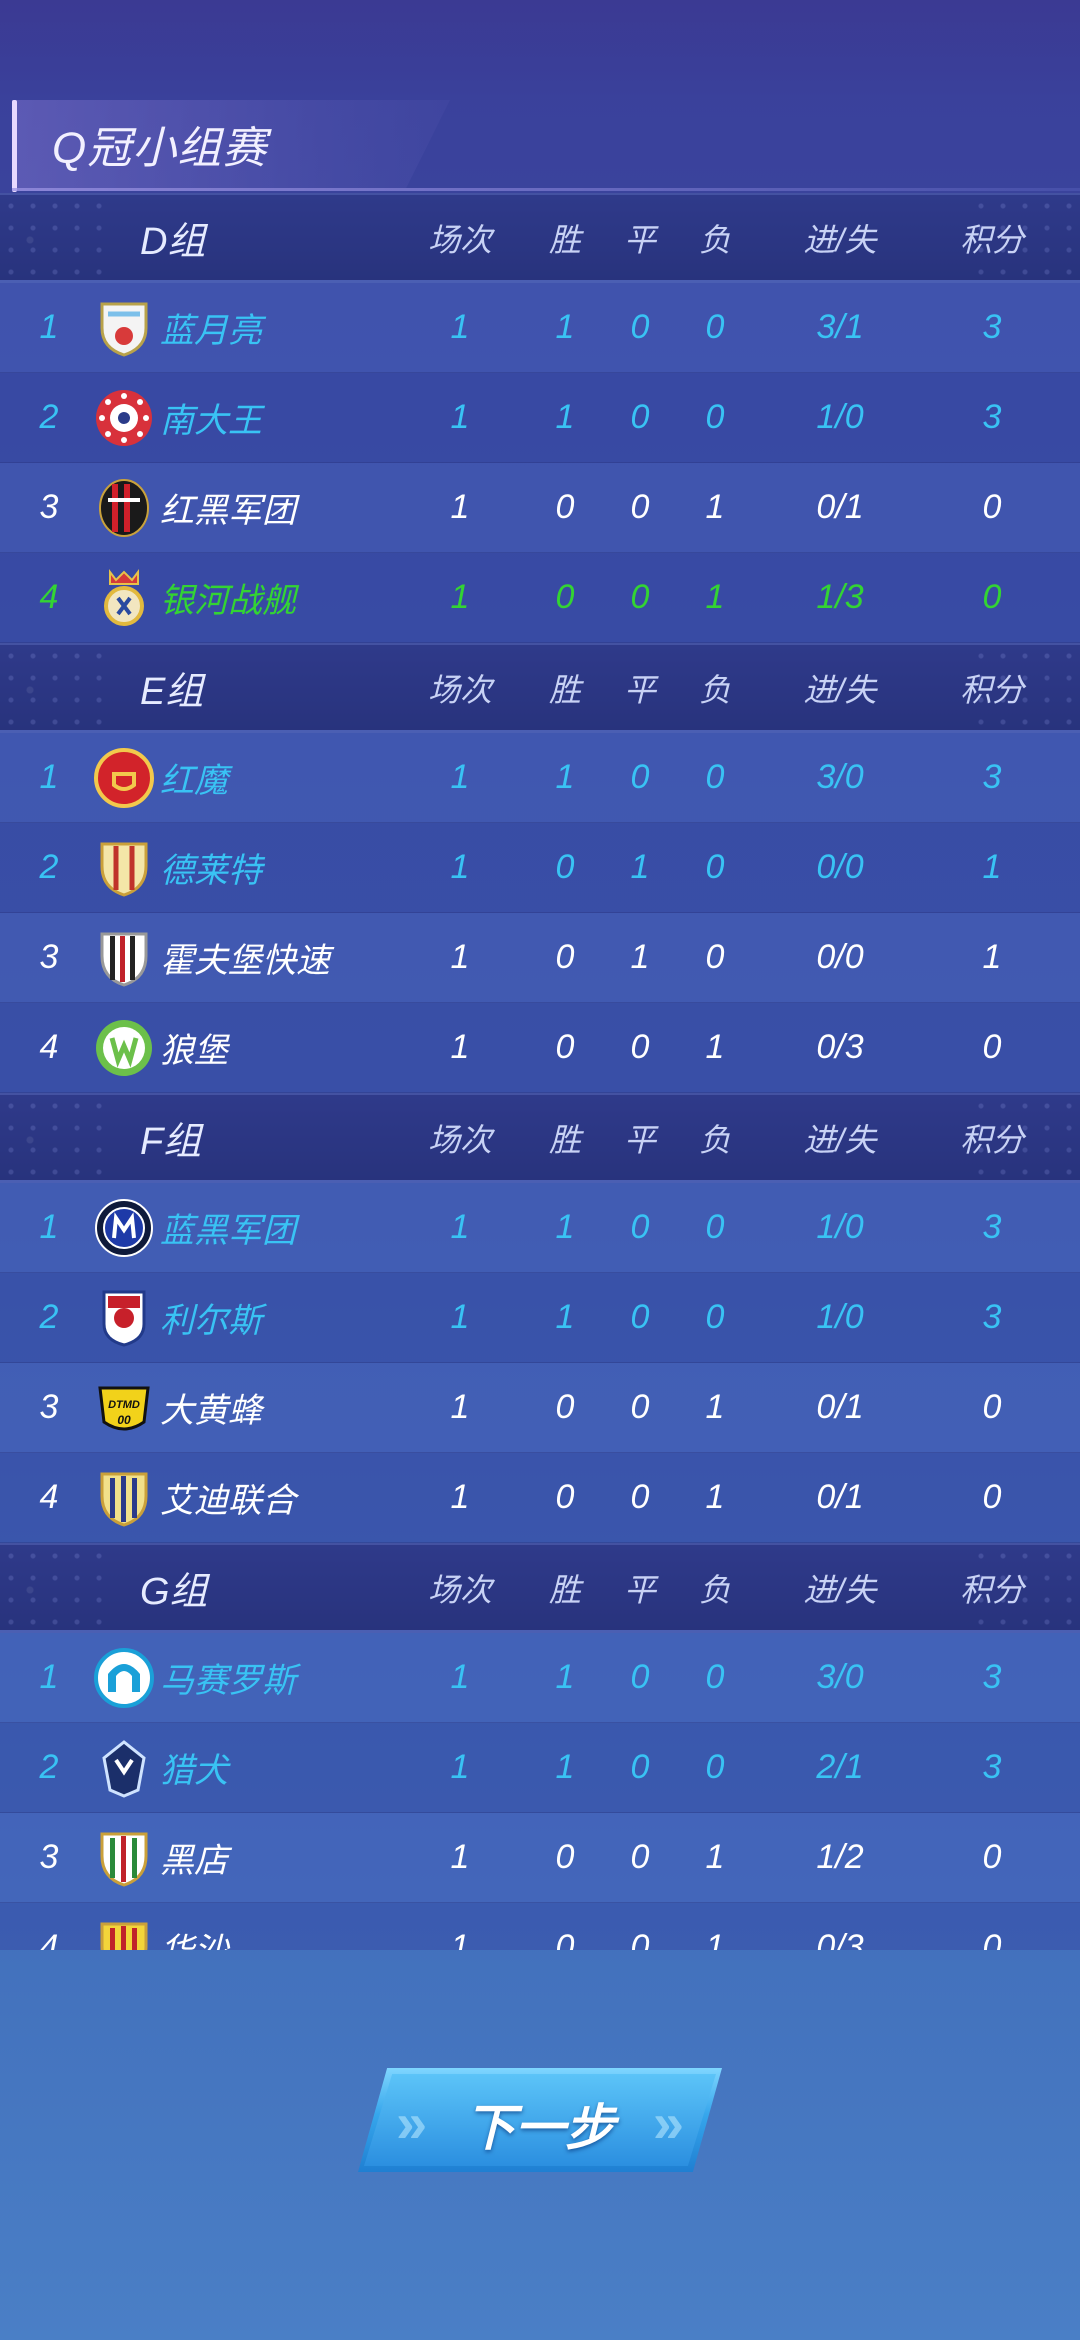 This screenshot has height=2340, width=1080. Describe the element at coordinates (840, 1857) in the screenshot. I see `goals-cell: 1/2` at that location.